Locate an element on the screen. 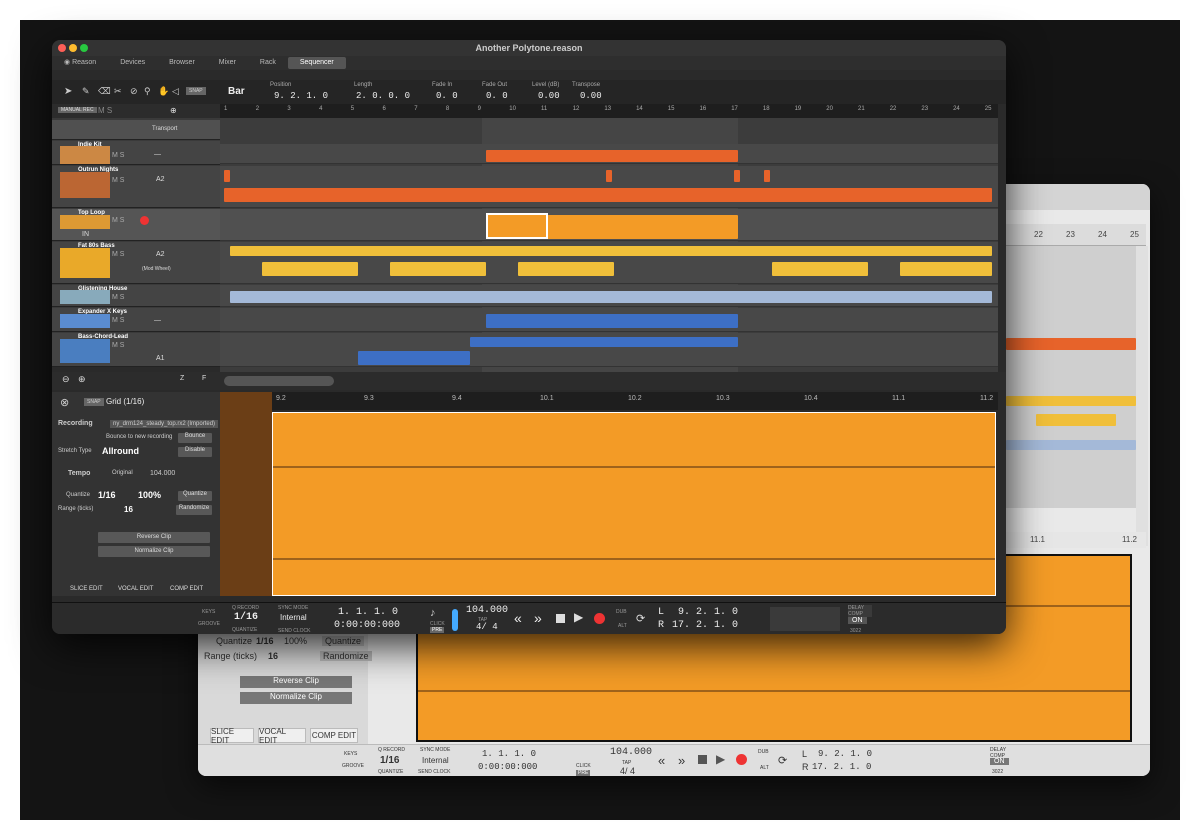 This screenshot has height=840, width=1200. close-editor-icon: ⊗ is located at coordinates (64, 402).